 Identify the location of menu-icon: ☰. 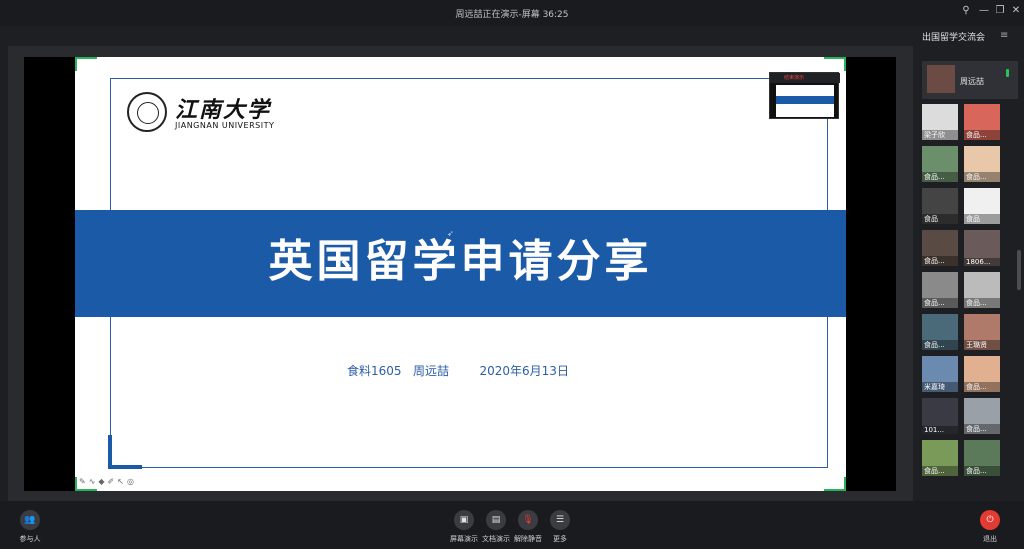
(560, 520).